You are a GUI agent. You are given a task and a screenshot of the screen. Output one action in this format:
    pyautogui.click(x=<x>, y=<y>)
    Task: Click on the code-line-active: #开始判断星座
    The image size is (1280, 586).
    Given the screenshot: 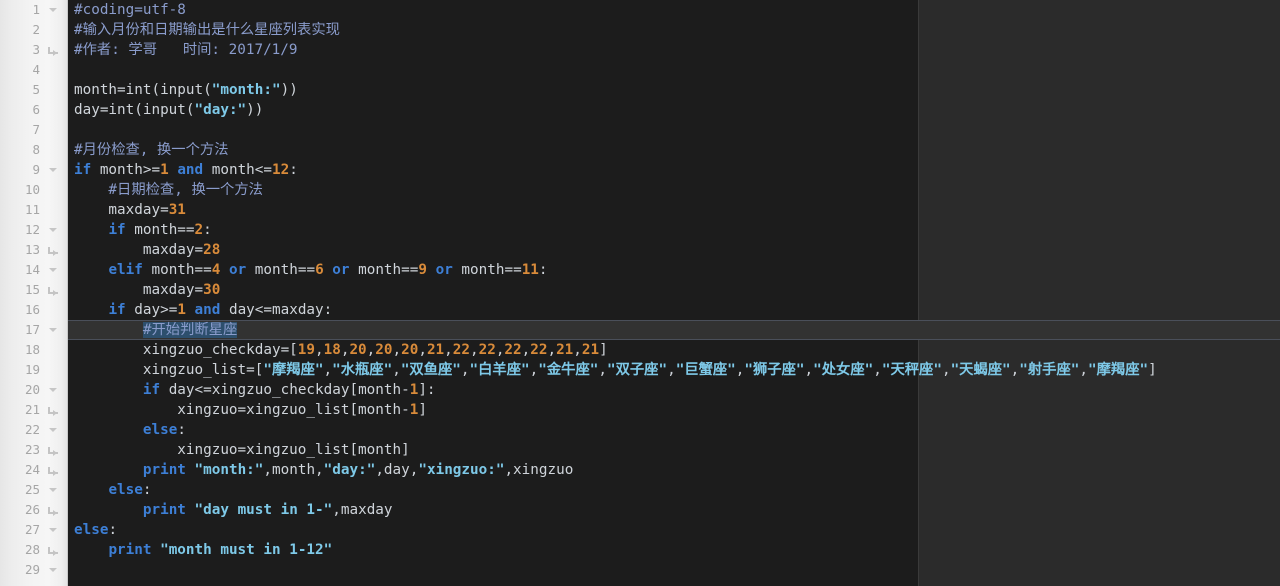 What is the action you would take?
    pyautogui.click(x=674, y=330)
    